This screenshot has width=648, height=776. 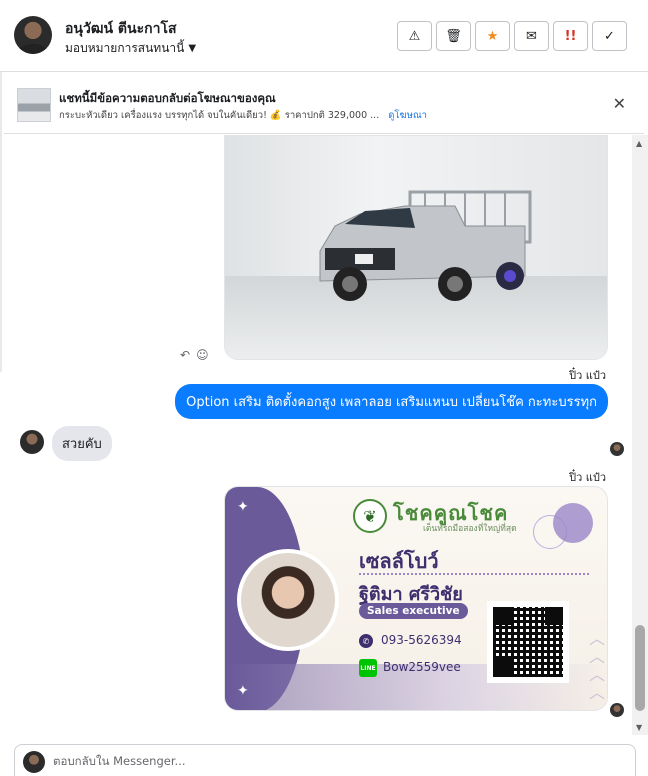 What do you see at coordinates (167, 98) in the screenshot?
I see `ad-banner-title: แชทนี้มีข้อความตอบกลับต่อโฆษณาของคุณ` at bounding box center [167, 98].